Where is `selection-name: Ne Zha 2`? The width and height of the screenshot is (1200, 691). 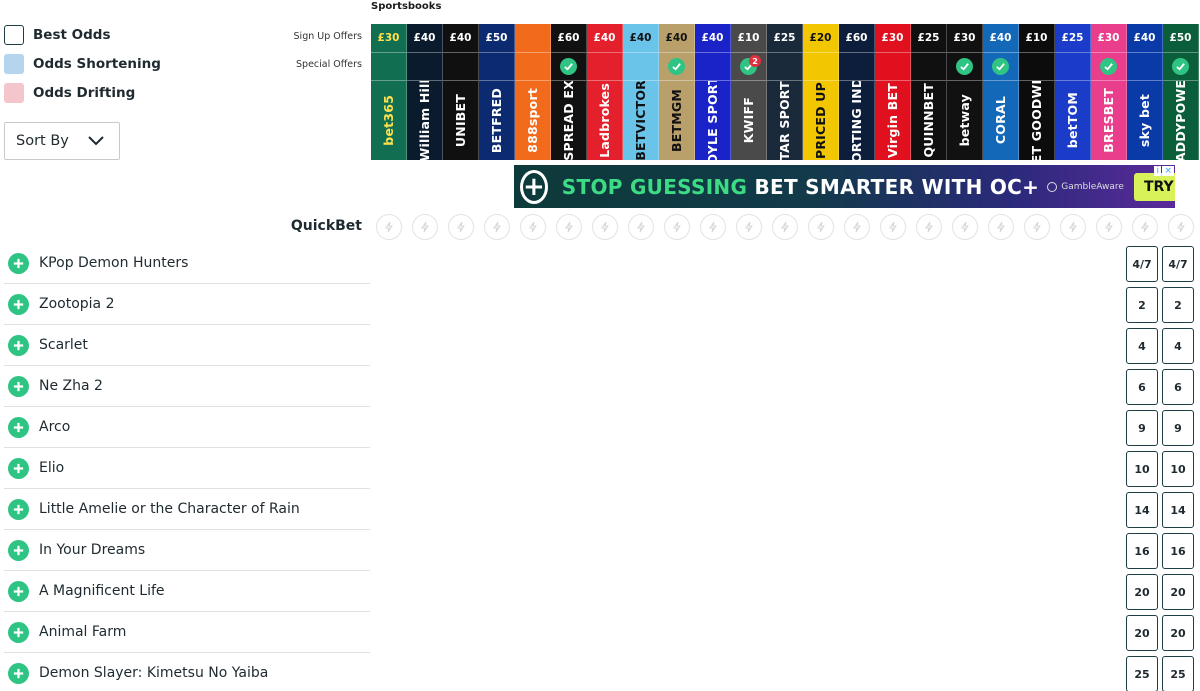 selection-name: Ne Zha 2 is located at coordinates (71, 386).